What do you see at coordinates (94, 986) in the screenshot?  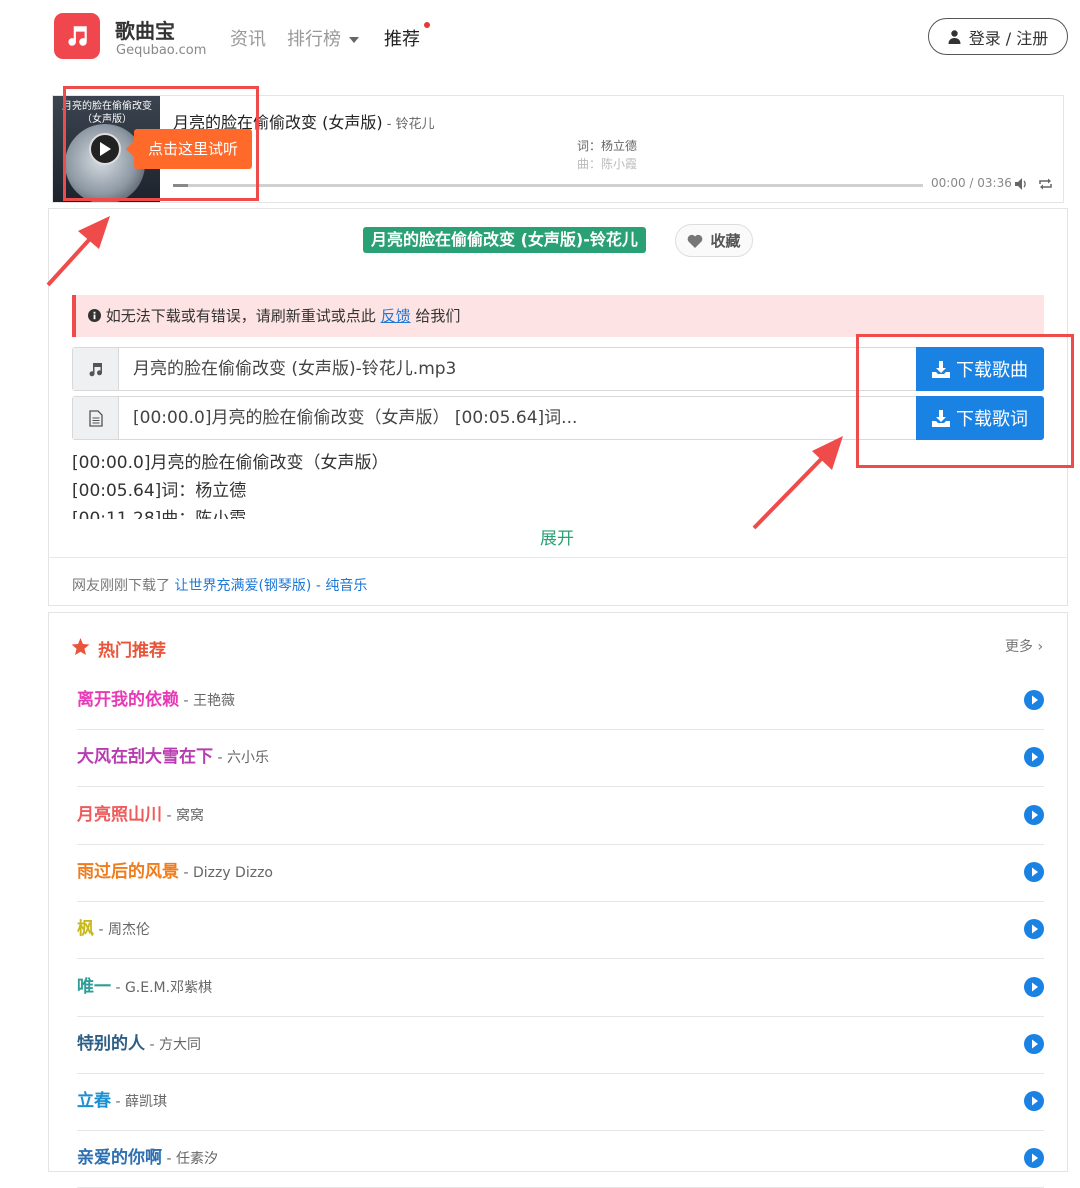 I see `hot-song-title: 唯一` at bounding box center [94, 986].